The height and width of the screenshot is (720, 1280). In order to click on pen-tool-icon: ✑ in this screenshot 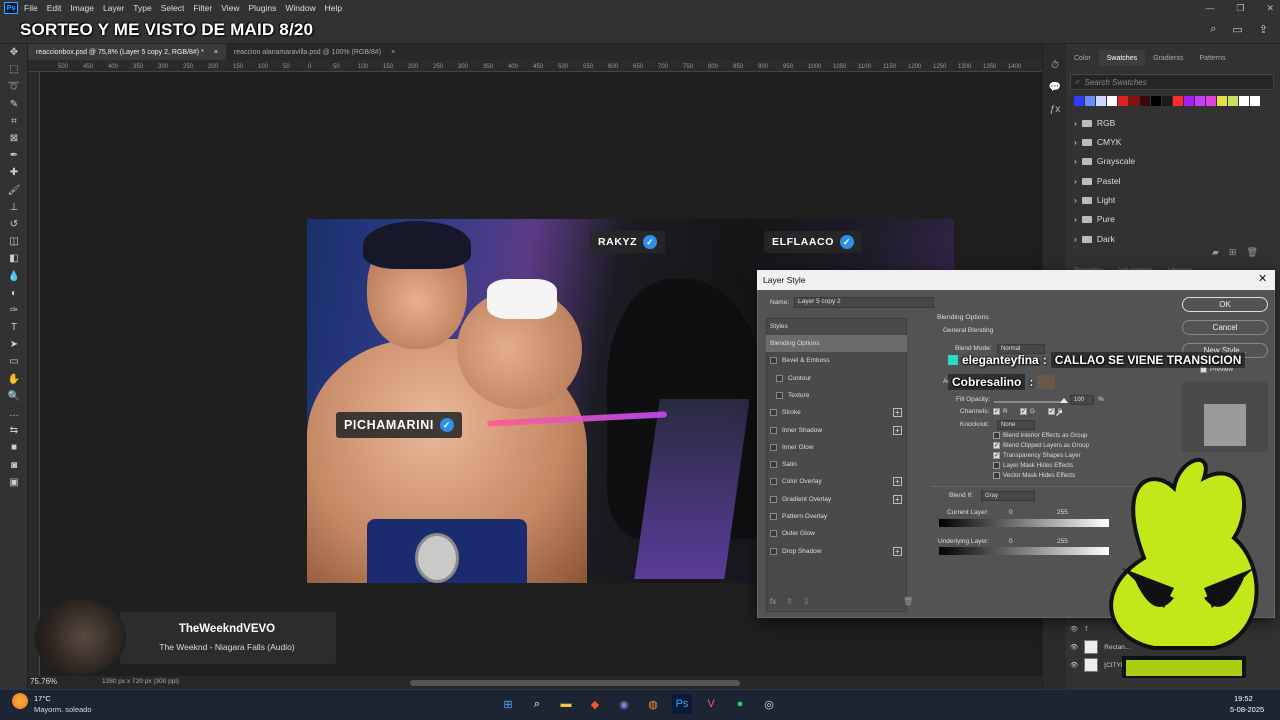, I will do `click(14, 310)`.